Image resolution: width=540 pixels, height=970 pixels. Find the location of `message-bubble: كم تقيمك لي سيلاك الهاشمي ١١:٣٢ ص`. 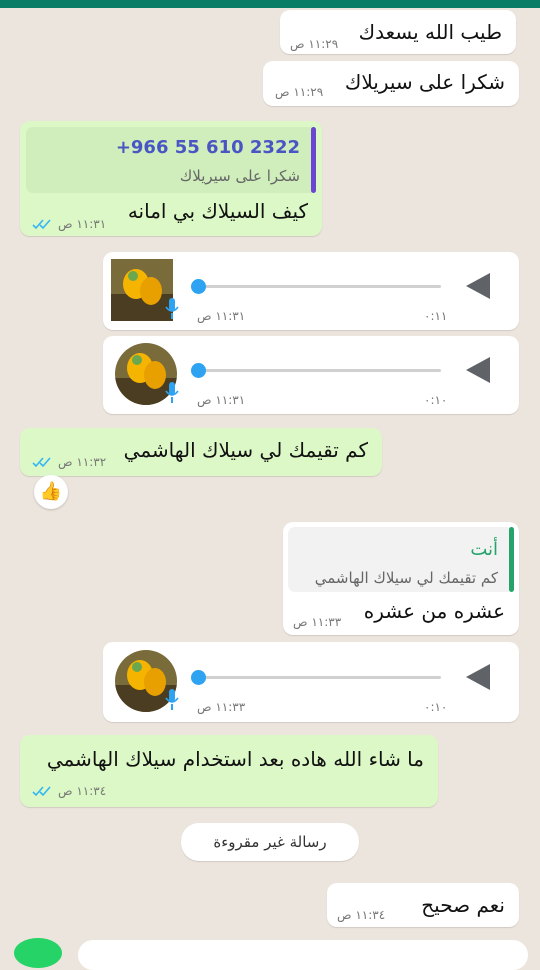

message-bubble: كم تقيمك لي سيلاك الهاشمي ١١:٣٢ ص is located at coordinates (201, 452).